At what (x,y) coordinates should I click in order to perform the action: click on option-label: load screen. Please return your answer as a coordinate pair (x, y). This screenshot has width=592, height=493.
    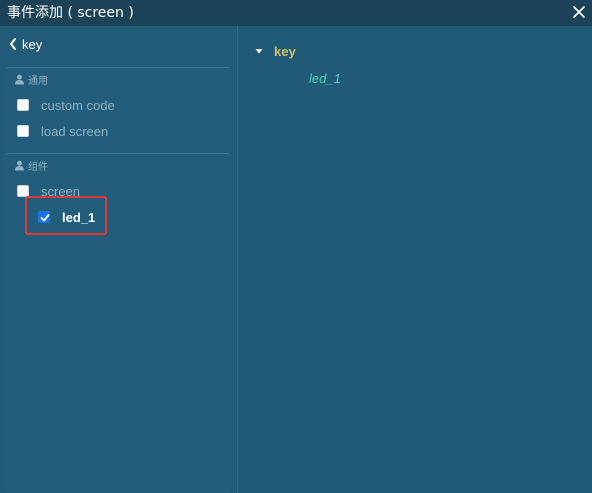
    Looking at the image, I should click on (75, 131).